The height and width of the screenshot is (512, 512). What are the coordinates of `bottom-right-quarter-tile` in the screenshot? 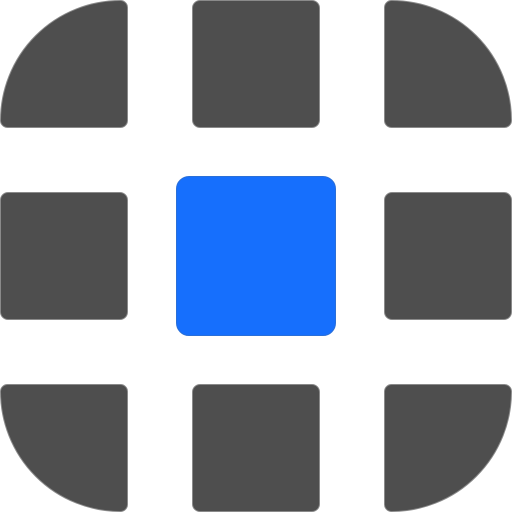 It's located at (448, 448).